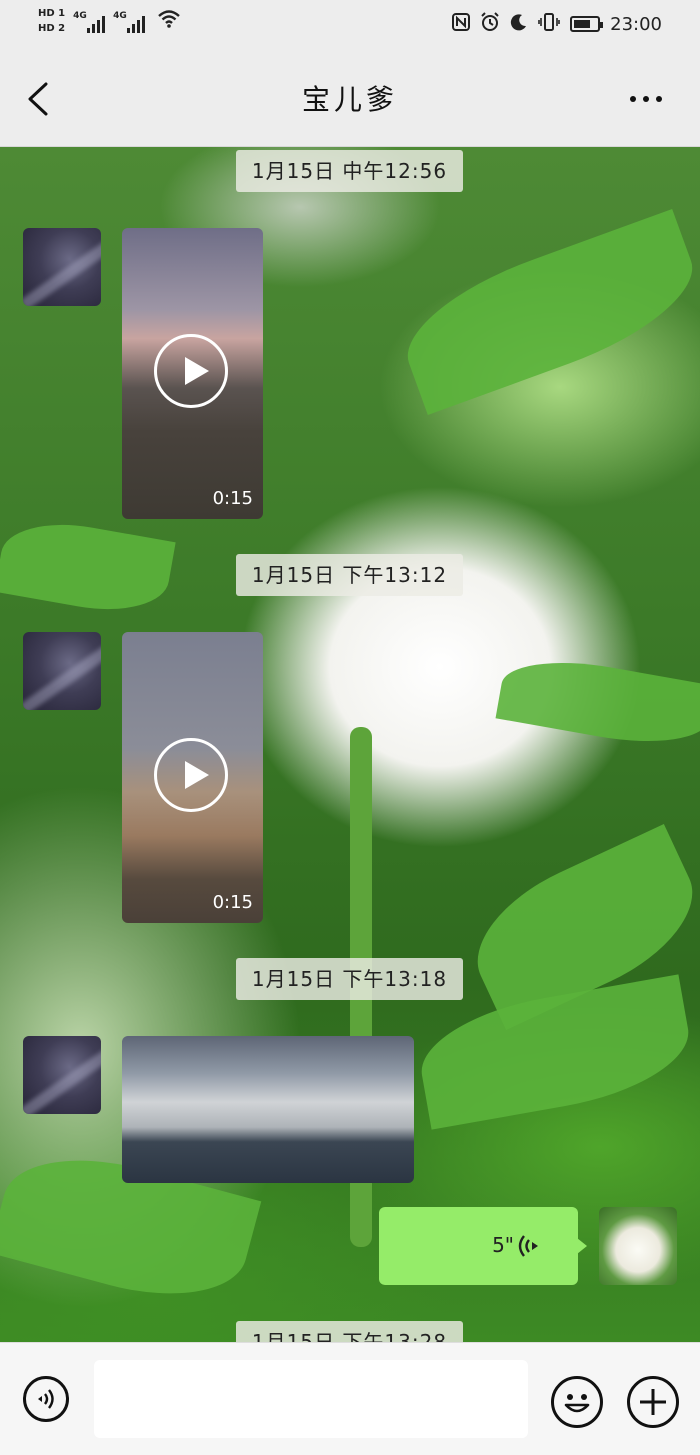  Describe the element at coordinates (349, 171) in the screenshot. I see `timestamp: 1月15日 中午12:56` at that location.